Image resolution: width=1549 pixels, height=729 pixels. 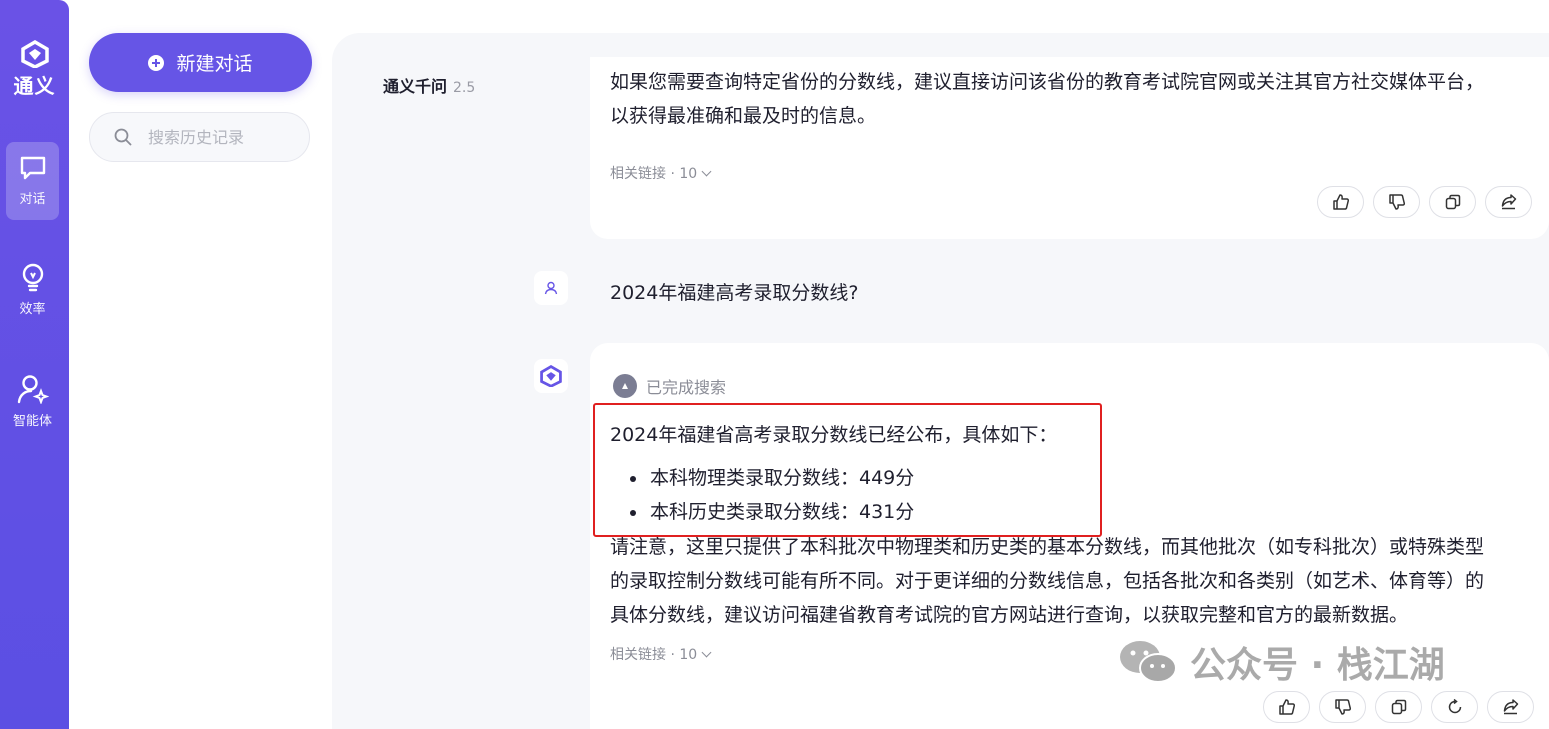 I want to click on left-rail: 通义 对话 效率 智能体, so click(x=34, y=364).